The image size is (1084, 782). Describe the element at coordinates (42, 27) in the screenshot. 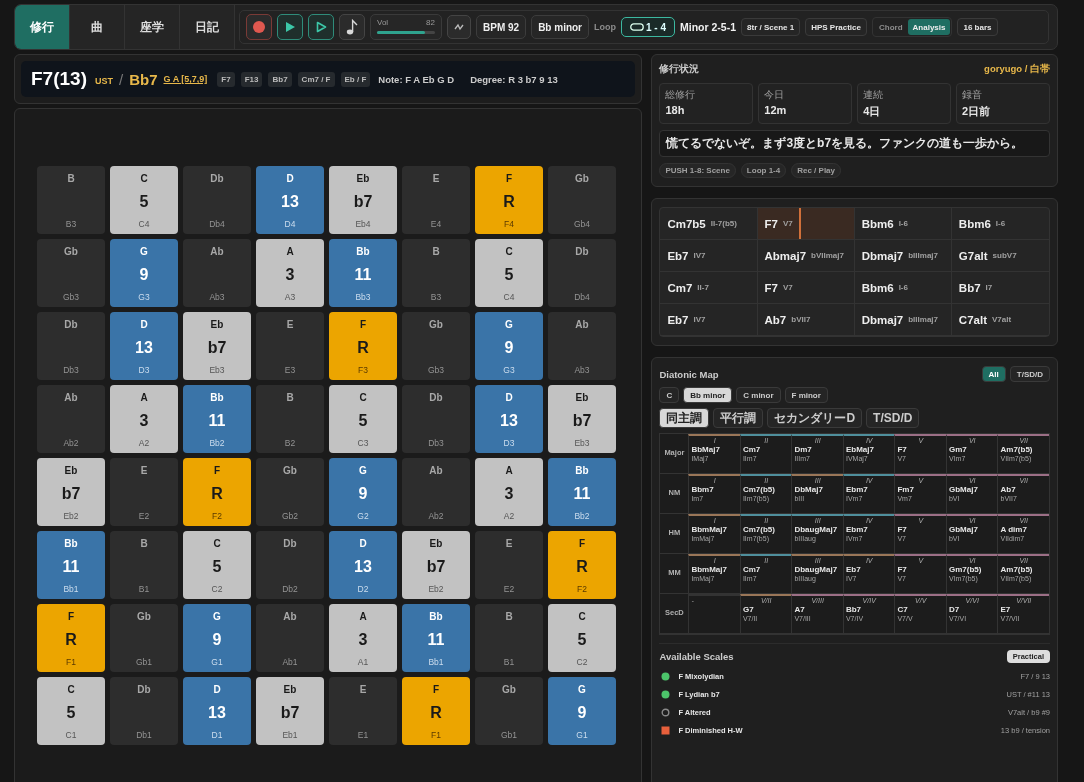

I see `tab: 修行` at that location.